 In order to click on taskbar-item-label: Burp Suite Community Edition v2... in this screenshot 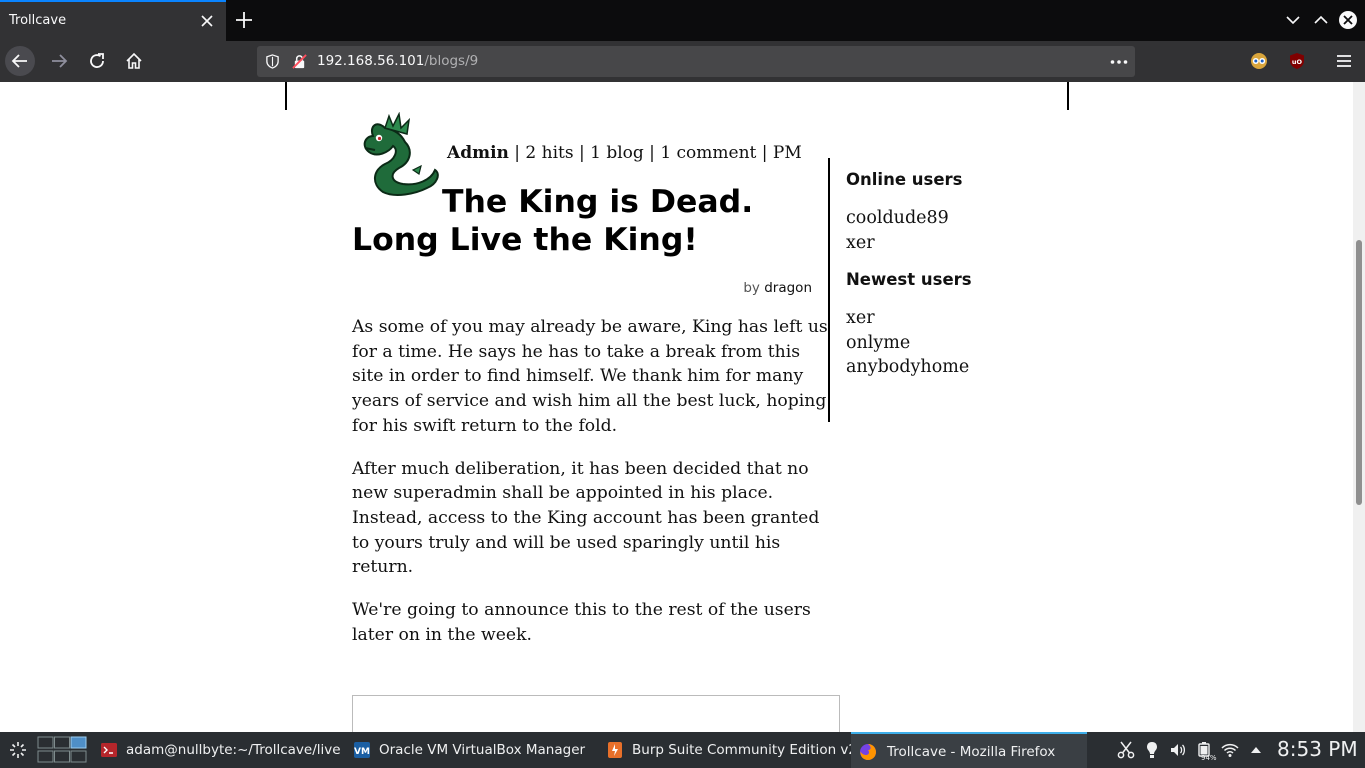, I will do `click(751, 750)`.